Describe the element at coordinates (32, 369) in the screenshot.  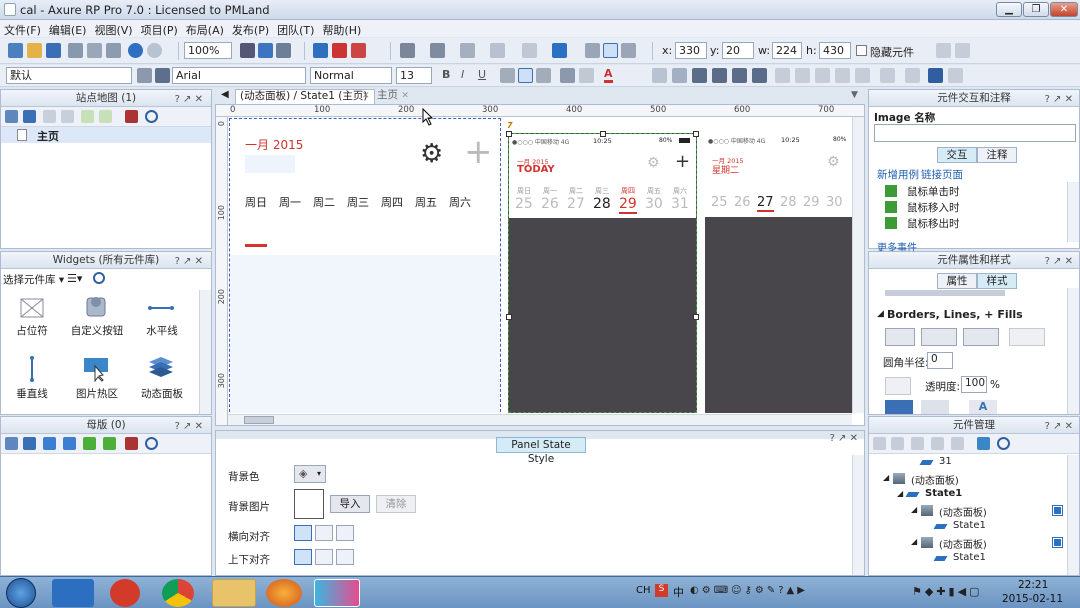
I see `vertical-line-icon` at that location.